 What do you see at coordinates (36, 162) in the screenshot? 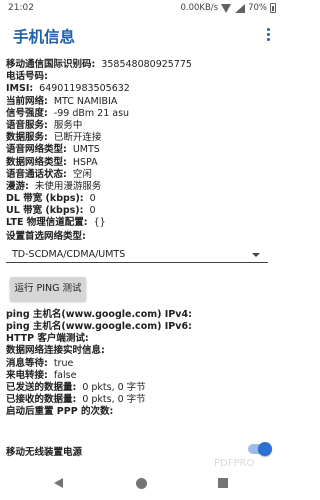
I see `info-key: 数据网络类型:` at bounding box center [36, 162].